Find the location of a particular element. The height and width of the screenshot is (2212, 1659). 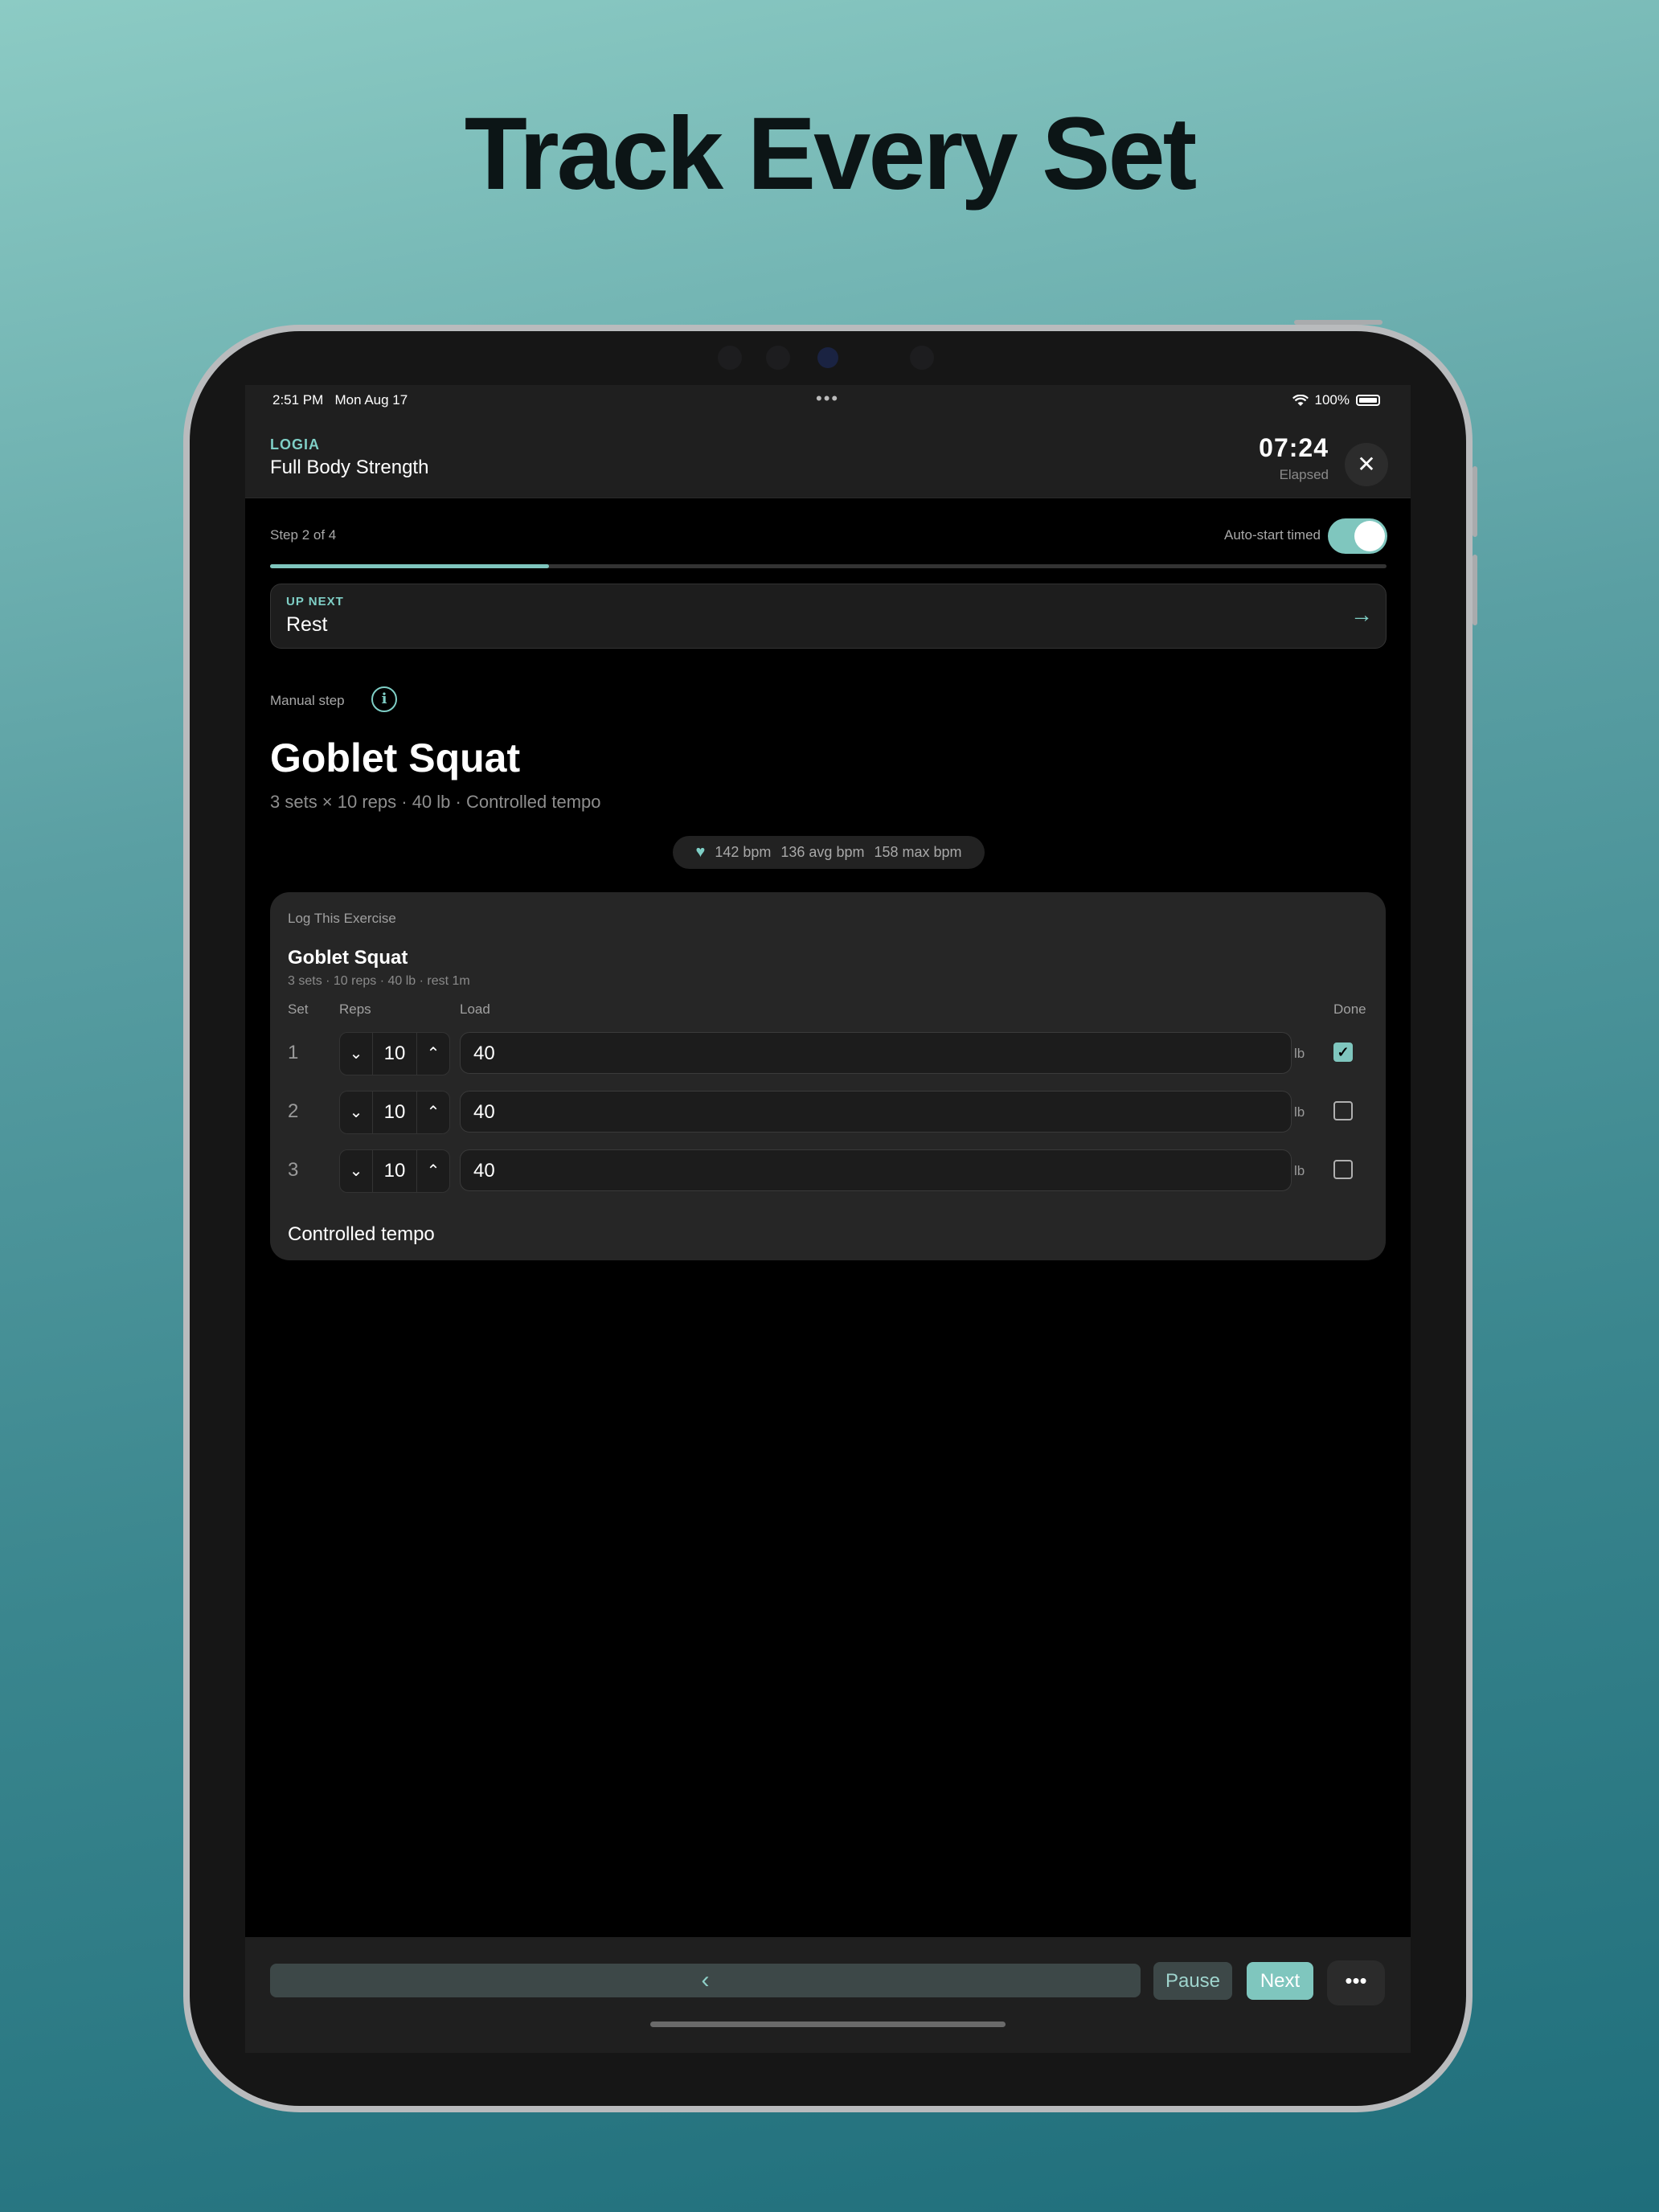

log-exercise-name: Goblet Squat is located at coordinates (348, 958).